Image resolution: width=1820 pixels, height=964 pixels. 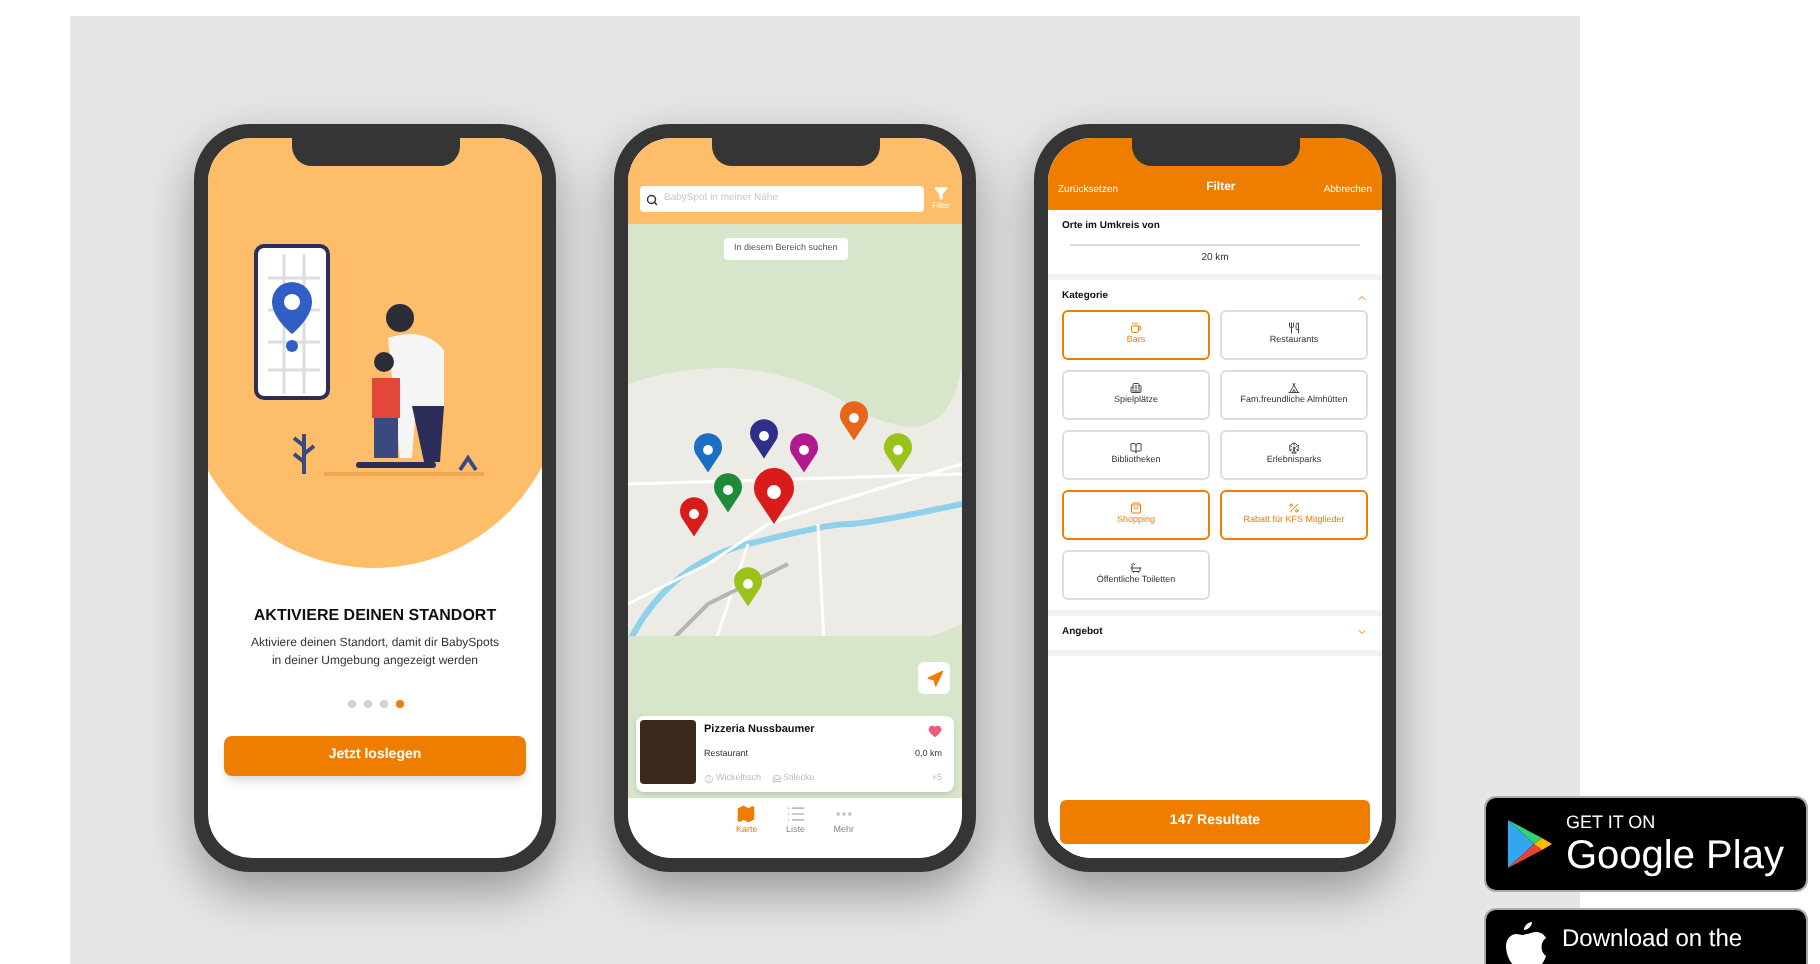 What do you see at coordinates (1526, 942) in the screenshot?
I see `apple-icon` at bounding box center [1526, 942].